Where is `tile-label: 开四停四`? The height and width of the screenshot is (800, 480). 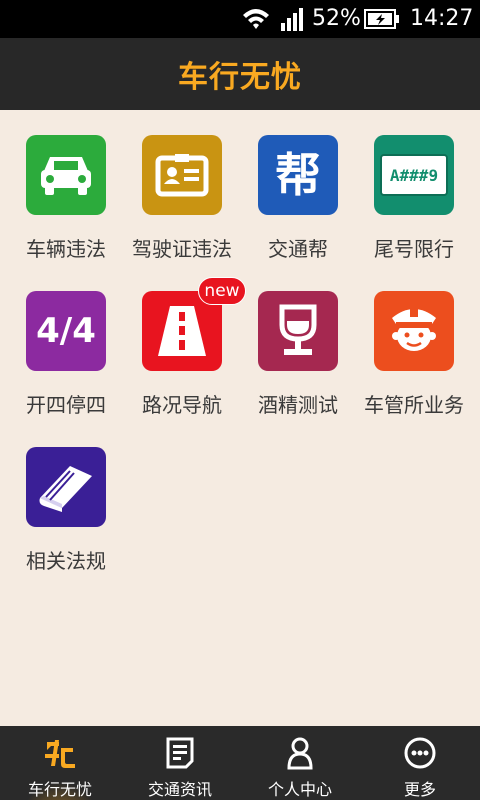 tile-label: 开四停四 is located at coordinates (66, 405).